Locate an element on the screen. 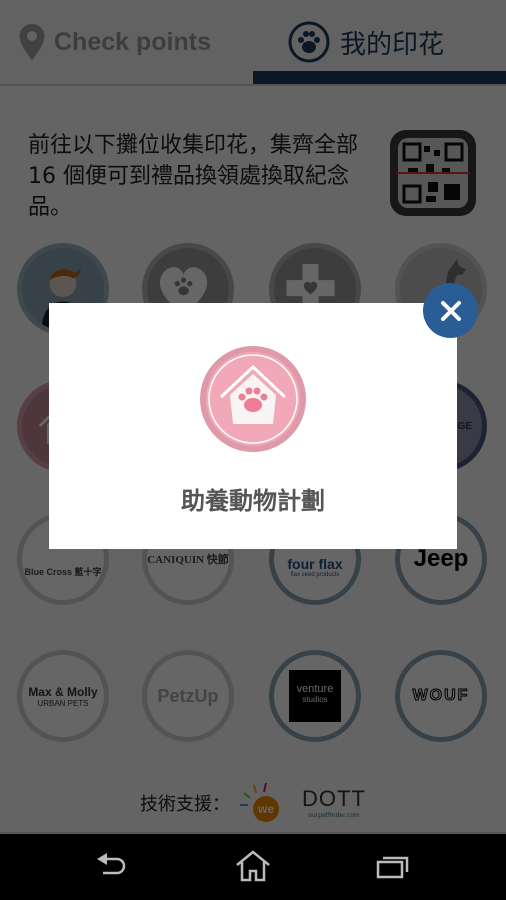 The image size is (506, 900). android-nav-bar is located at coordinates (253, 866).